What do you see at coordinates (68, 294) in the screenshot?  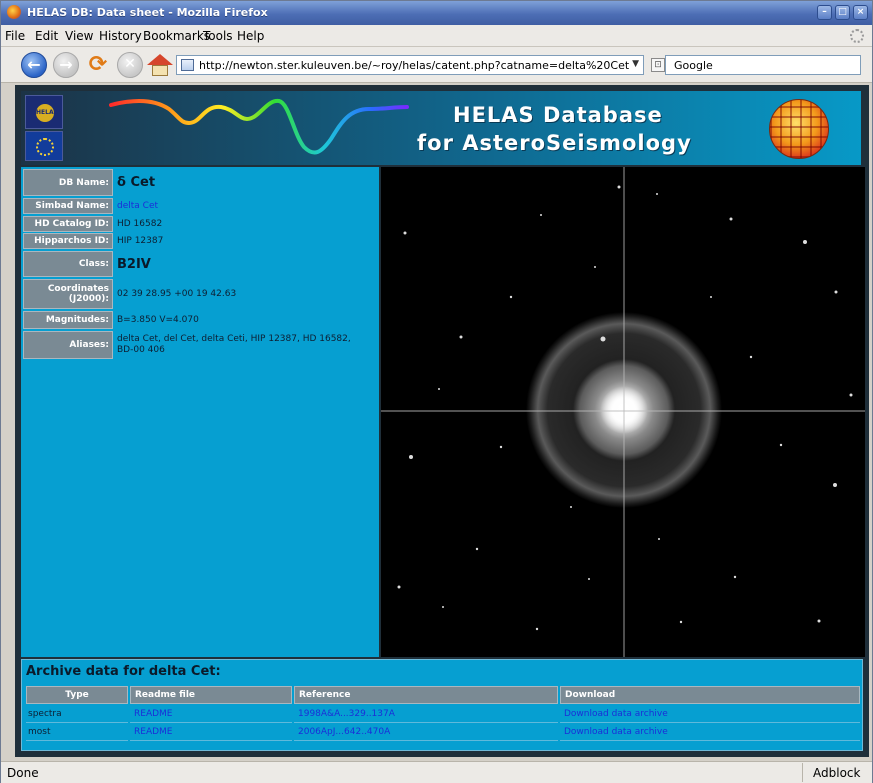 I see `coordinates-label: Coordinates (J2000):` at bounding box center [68, 294].